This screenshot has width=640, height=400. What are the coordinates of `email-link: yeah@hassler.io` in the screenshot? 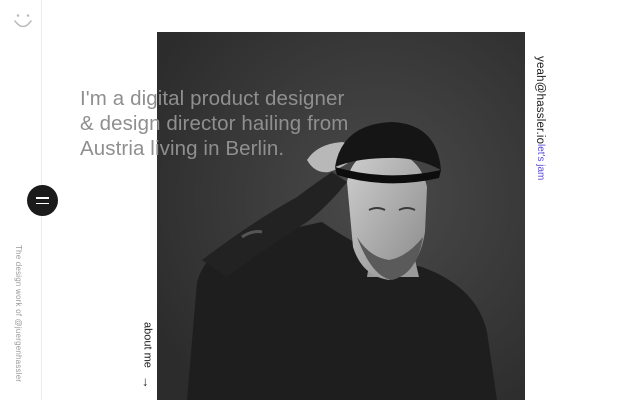 It's located at (539, 100).